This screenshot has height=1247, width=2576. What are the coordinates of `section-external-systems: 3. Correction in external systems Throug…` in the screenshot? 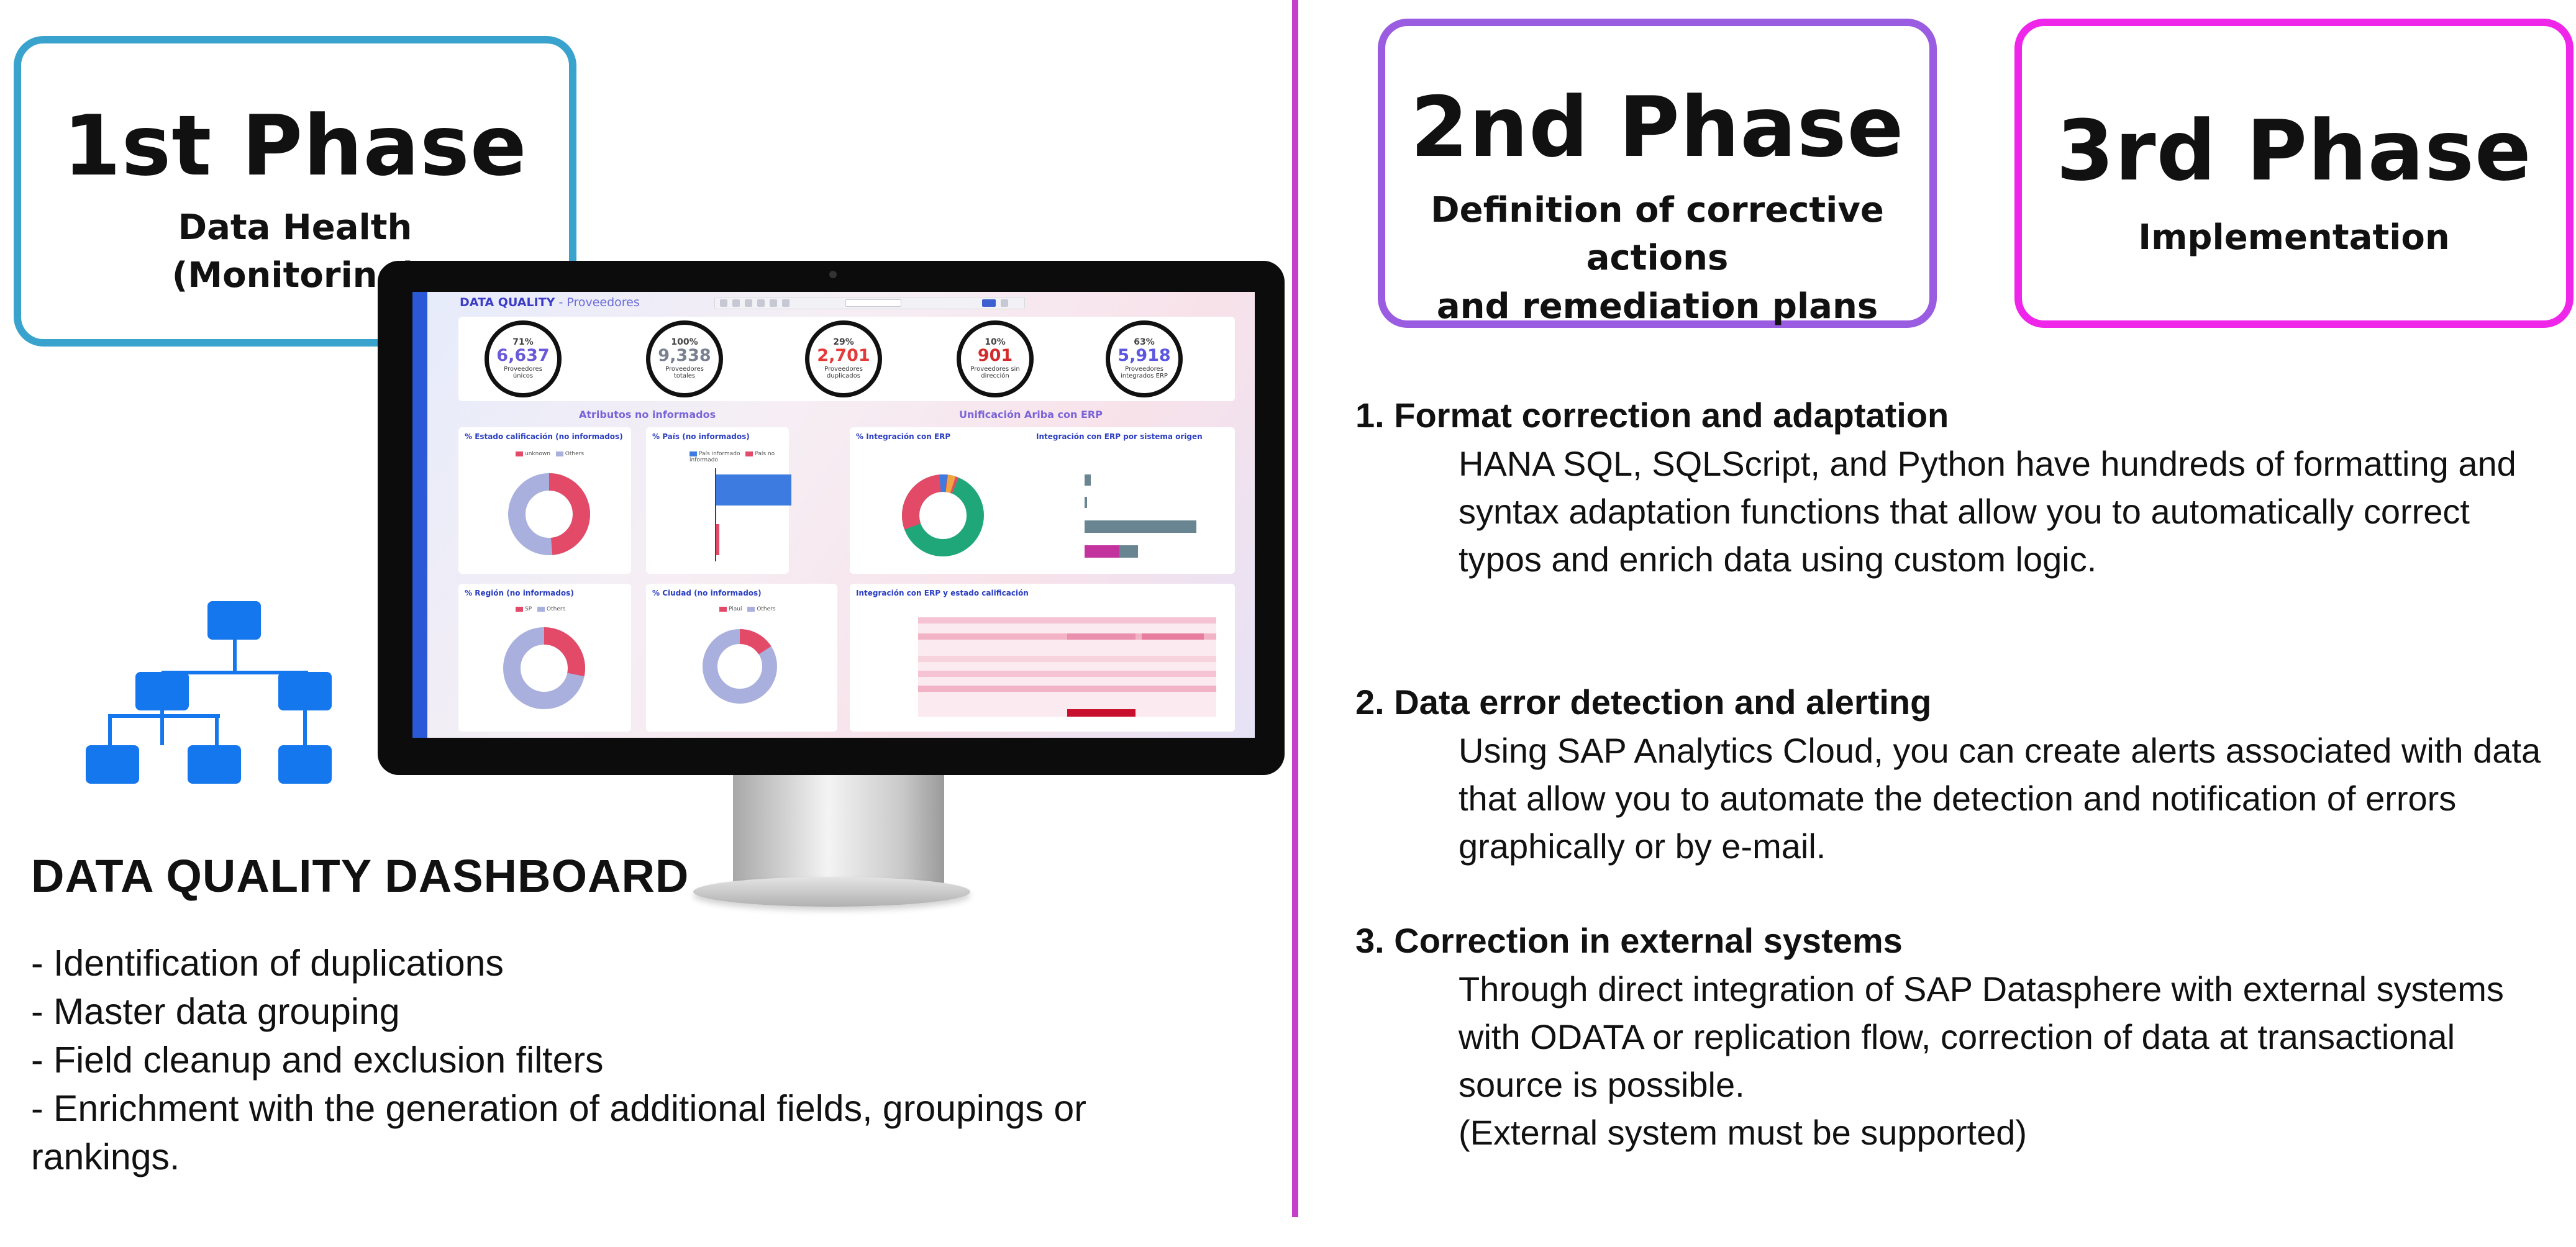 It's located at (1951, 1036).